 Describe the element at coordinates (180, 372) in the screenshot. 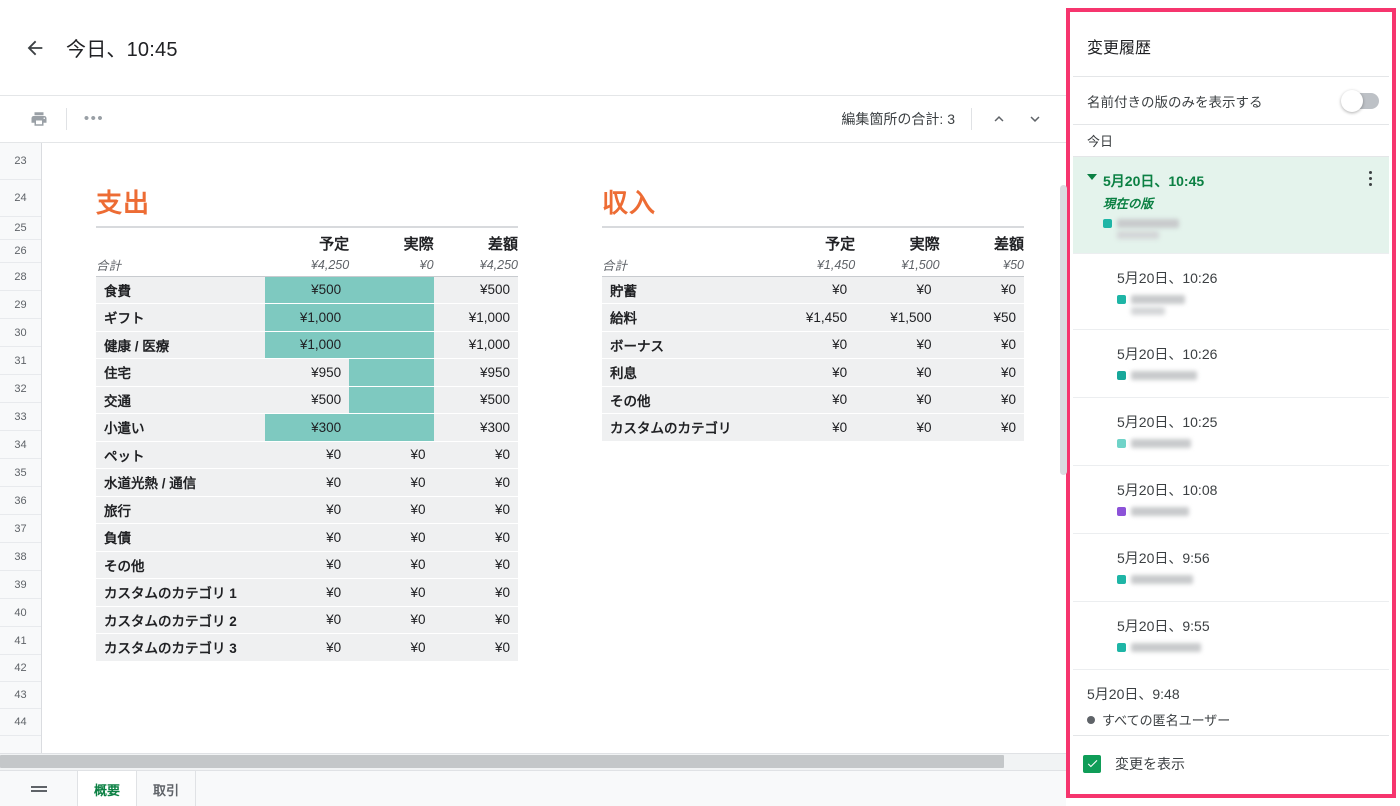

I see `expense-category-cell: 住宅` at that location.